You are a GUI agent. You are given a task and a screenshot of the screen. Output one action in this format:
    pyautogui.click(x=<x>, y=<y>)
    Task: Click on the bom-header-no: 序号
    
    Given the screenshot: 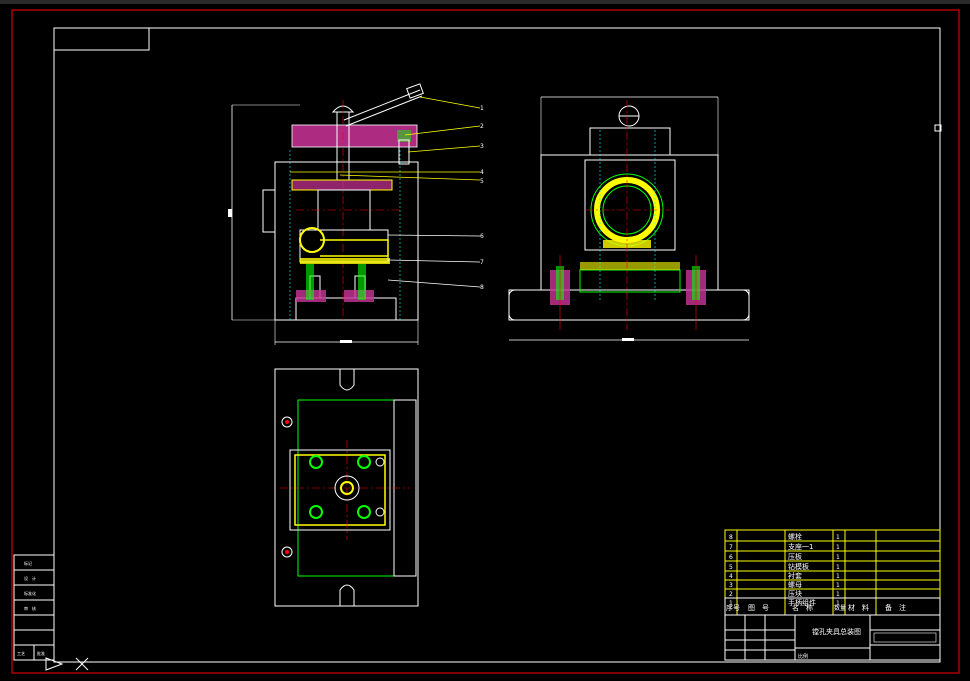 What is the action you would take?
    pyautogui.click(x=733, y=607)
    